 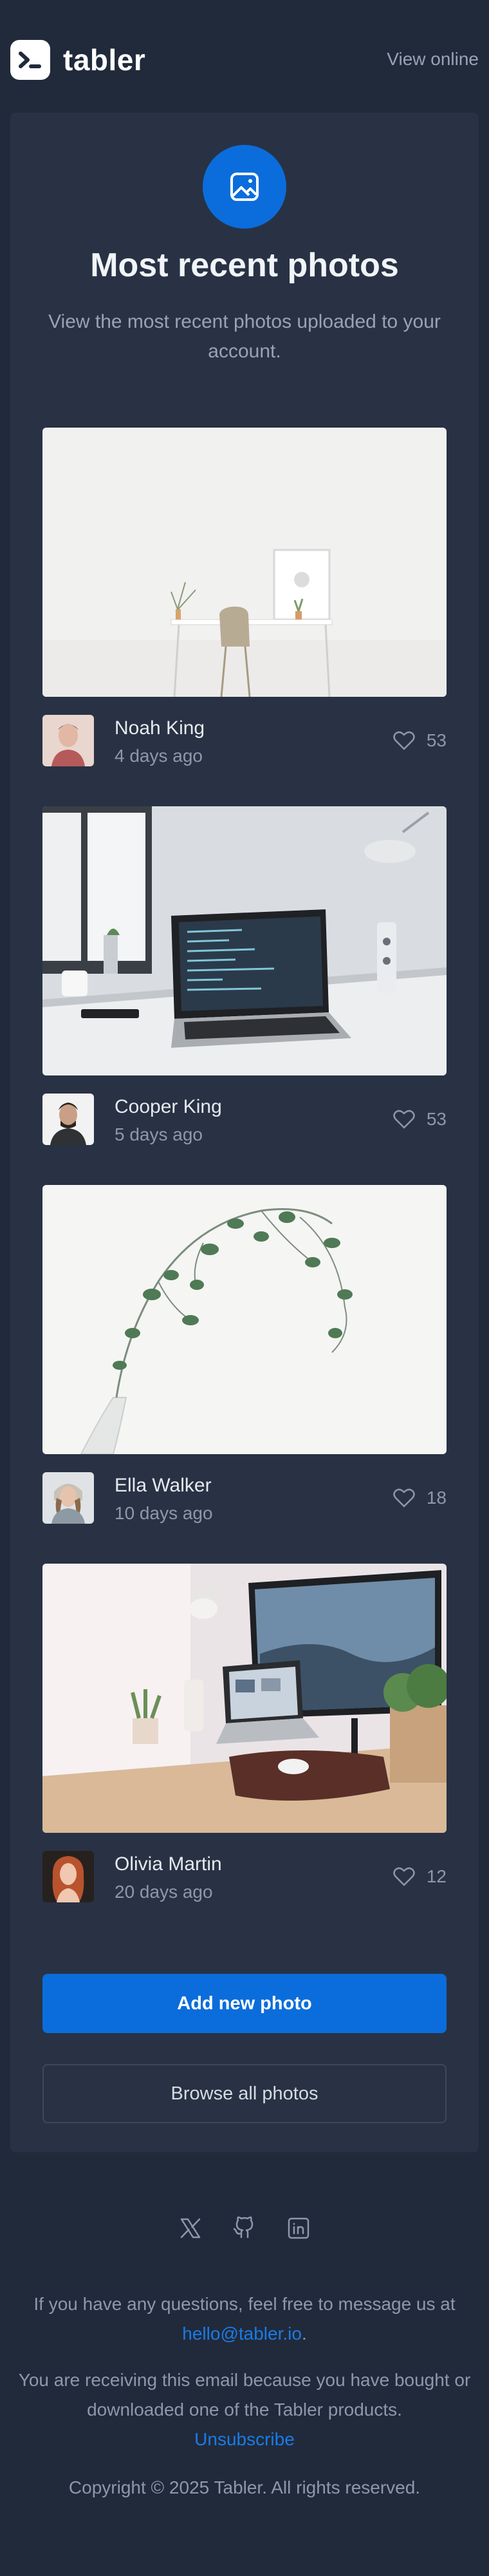 I want to click on contact-suffix: ., so click(x=304, y=2334).